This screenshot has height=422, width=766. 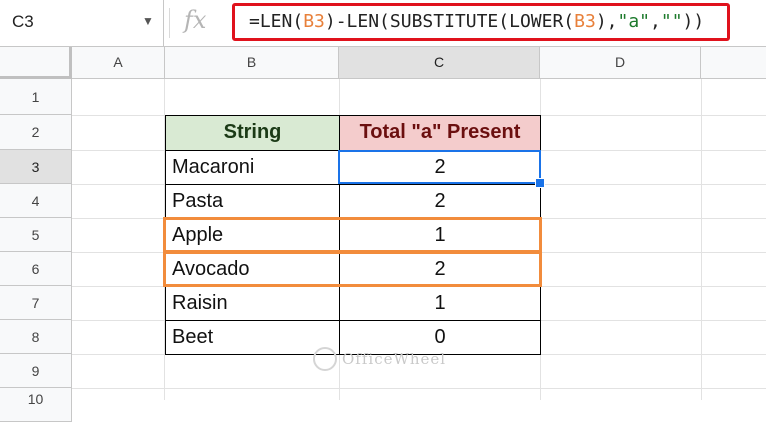 What do you see at coordinates (439, 167) in the screenshot?
I see `active-cell-selection` at bounding box center [439, 167].